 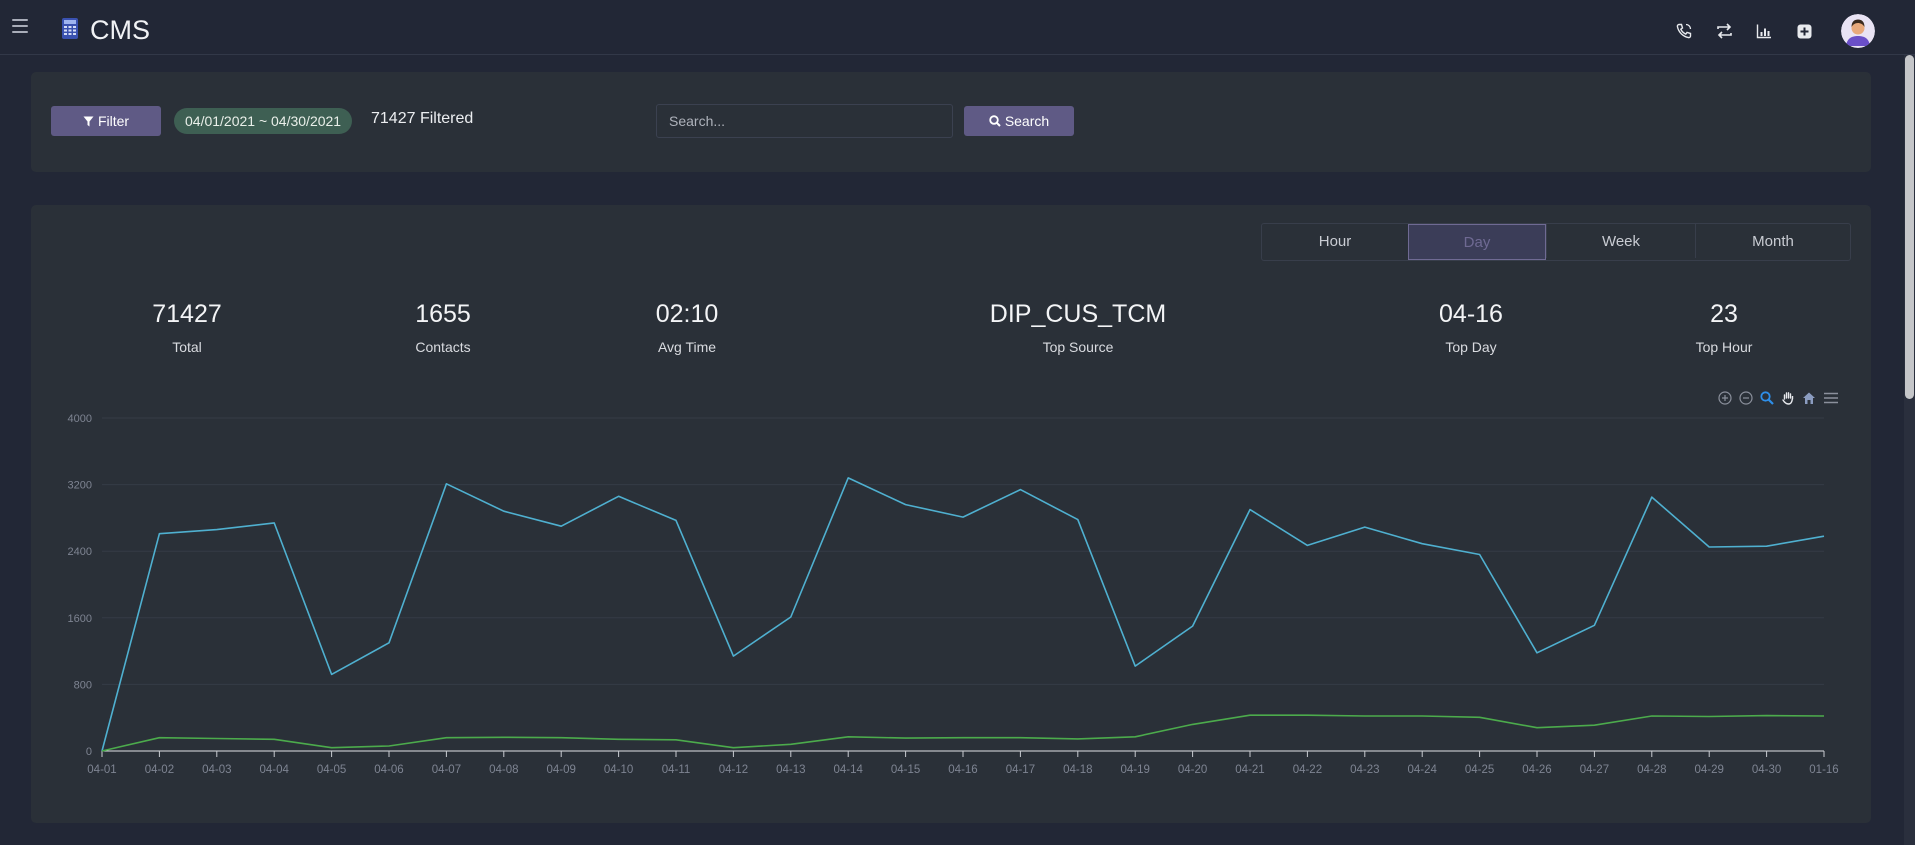 I want to click on x-tick-label: 04-29, so click(x=1708, y=770).